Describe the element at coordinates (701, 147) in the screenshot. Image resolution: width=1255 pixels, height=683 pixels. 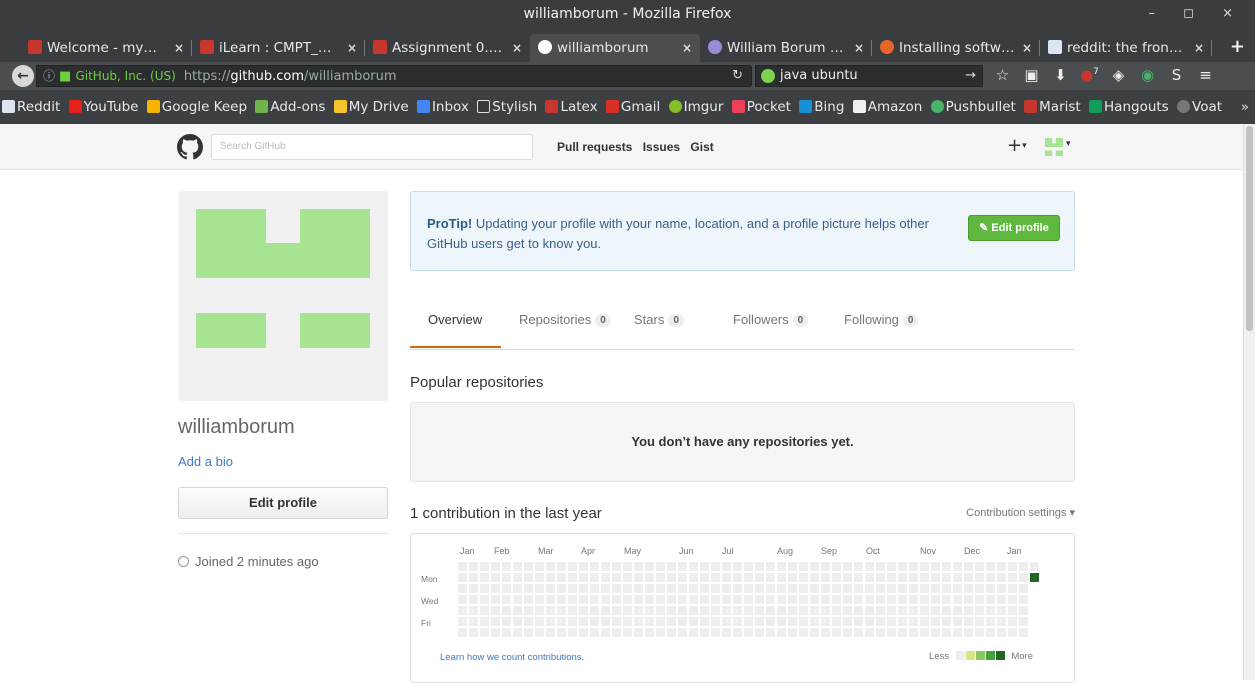
I see `nav-gist: Gist` at that location.